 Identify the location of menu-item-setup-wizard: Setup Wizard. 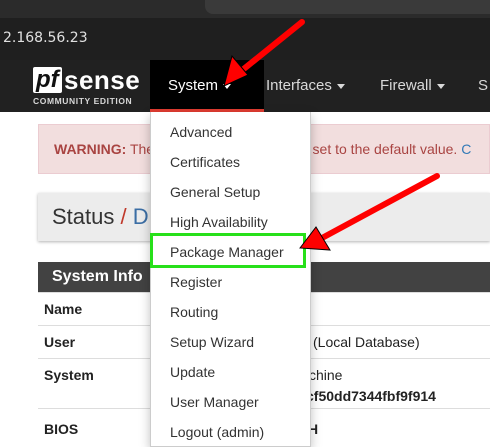
(230, 342).